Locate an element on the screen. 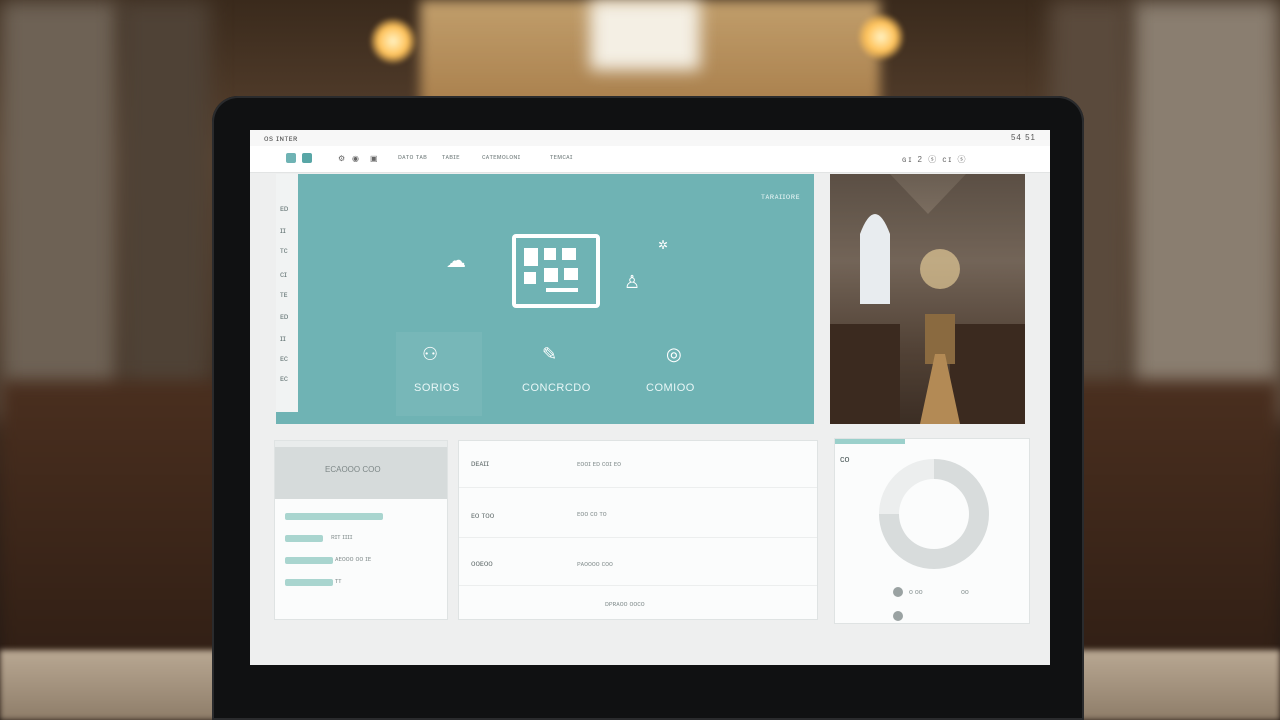  hero-side-menu: ᴇᴅ ɪɪ ᴛᴄ ᴄɪ ᴛᴇ ᴇᴅ ɪɪ ᴇᴄ ᴇᴄ is located at coordinates (287, 293).